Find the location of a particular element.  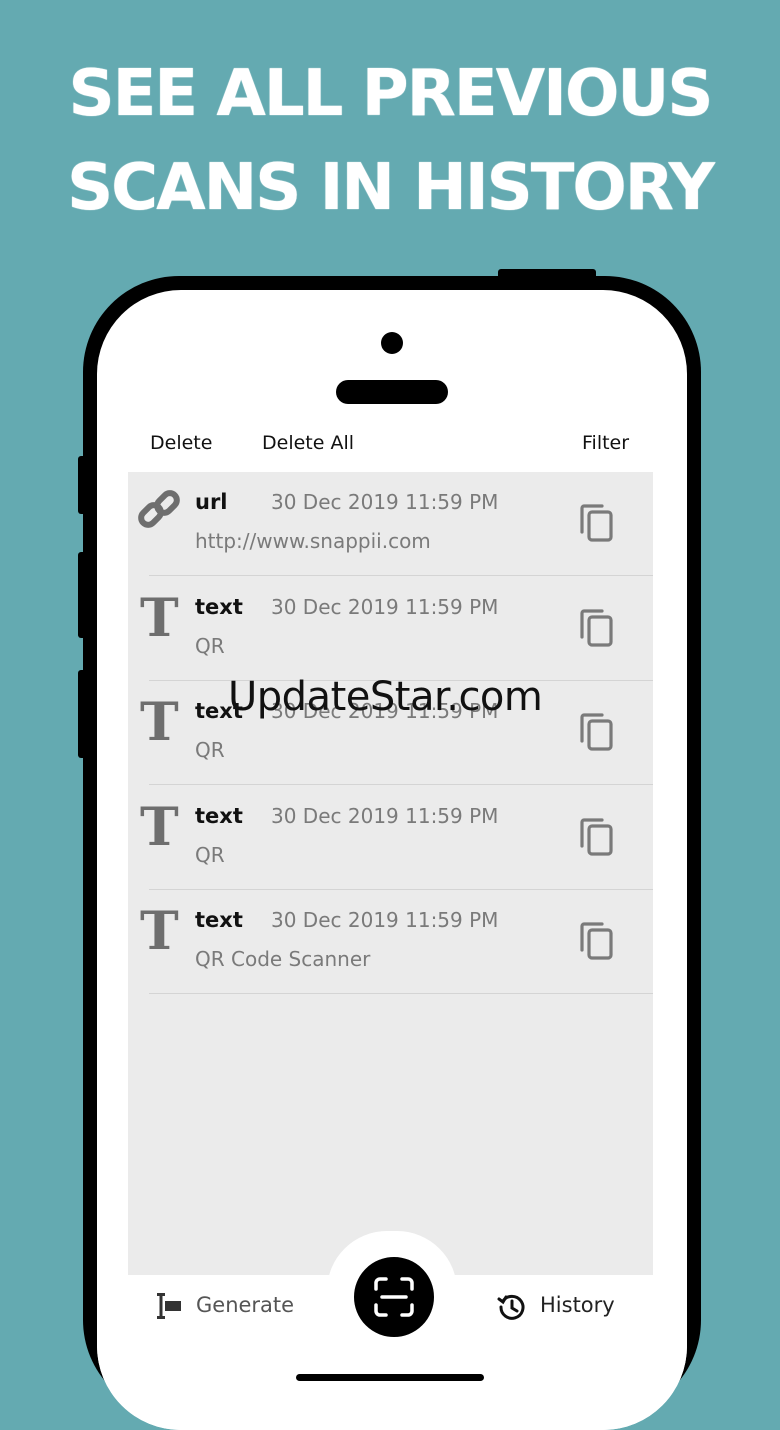

item-type-label: url is located at coordinates (211, 502).